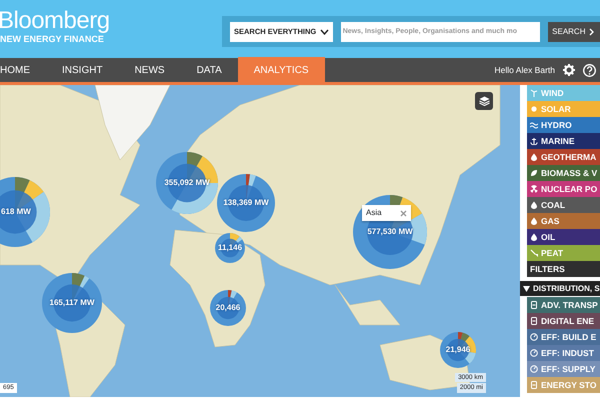 The height and width of the screenshot is (400, 600). I want to click on search-button: SEARCH, so click(574, 32).